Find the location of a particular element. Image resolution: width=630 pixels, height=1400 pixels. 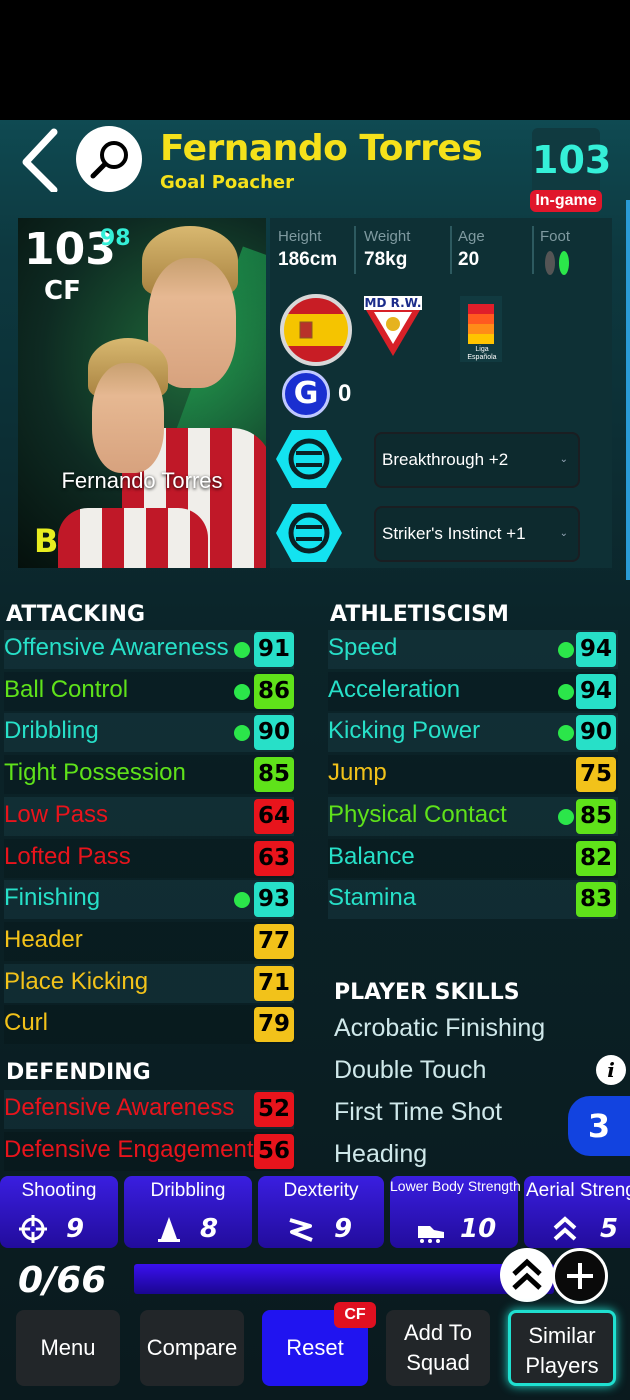

stat-row: Low Pass 64 is located at coordinates (149, 816).